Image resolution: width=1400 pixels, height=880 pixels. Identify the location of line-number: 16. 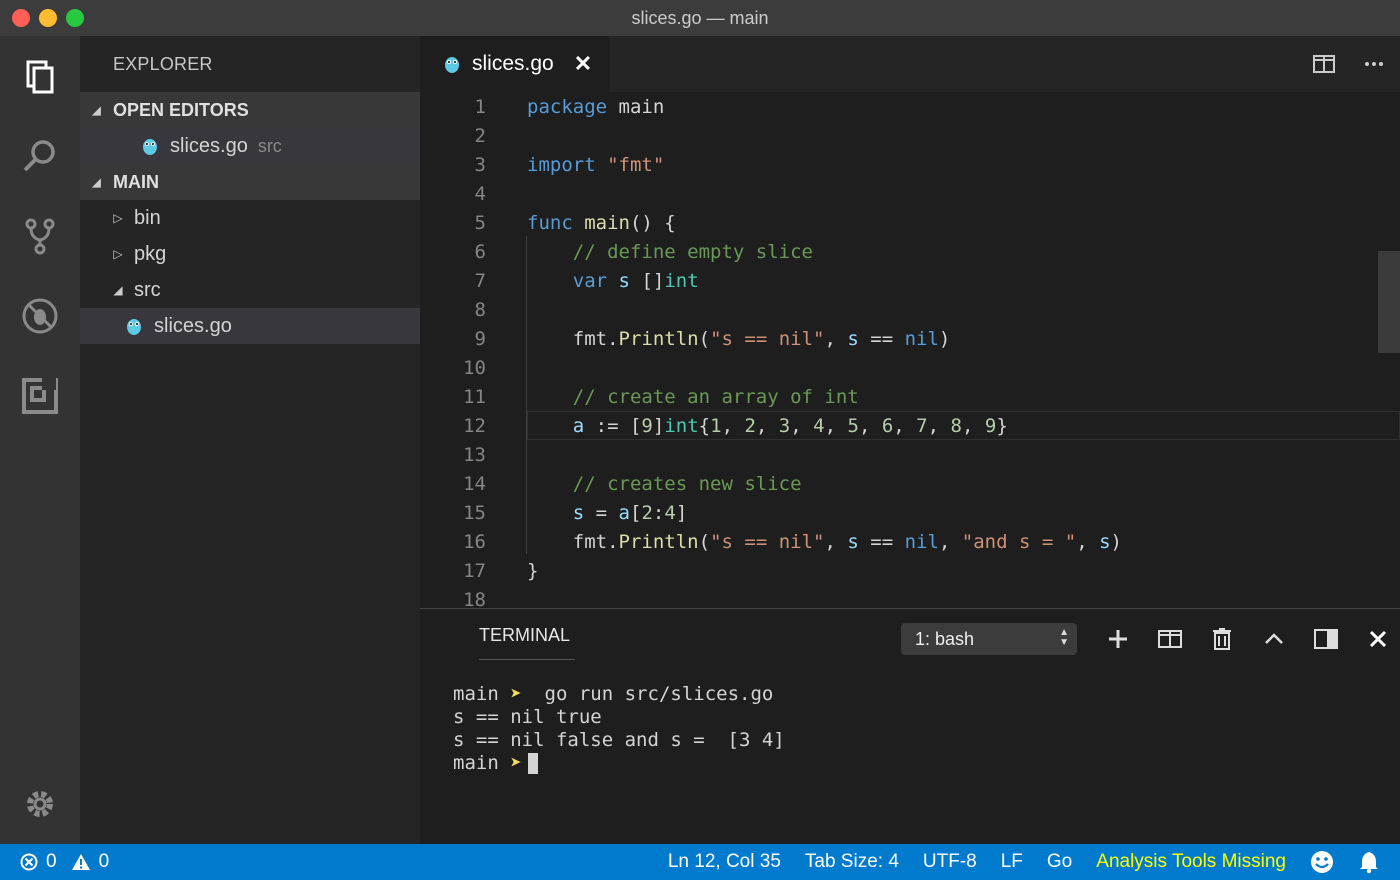
(474, 541).